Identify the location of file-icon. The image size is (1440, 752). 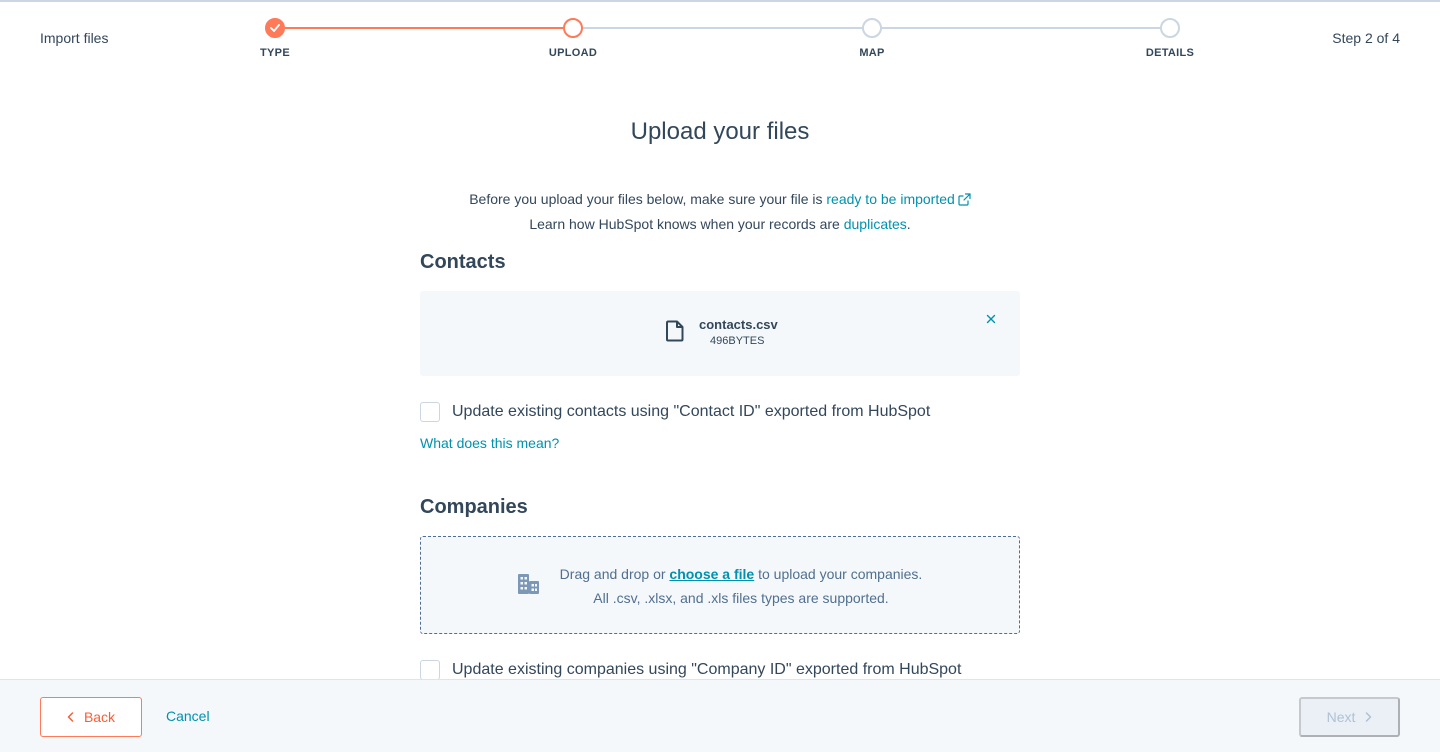
(675, 331).